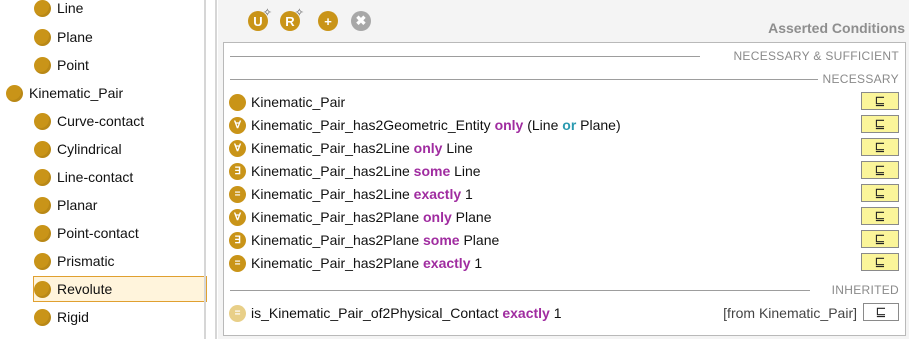 This screenshot has height=339, width=909. What do you see at coordinates (865, 290) in the screenshot?
I see `section-label: INHERITED` at bounding box center [865, 290].